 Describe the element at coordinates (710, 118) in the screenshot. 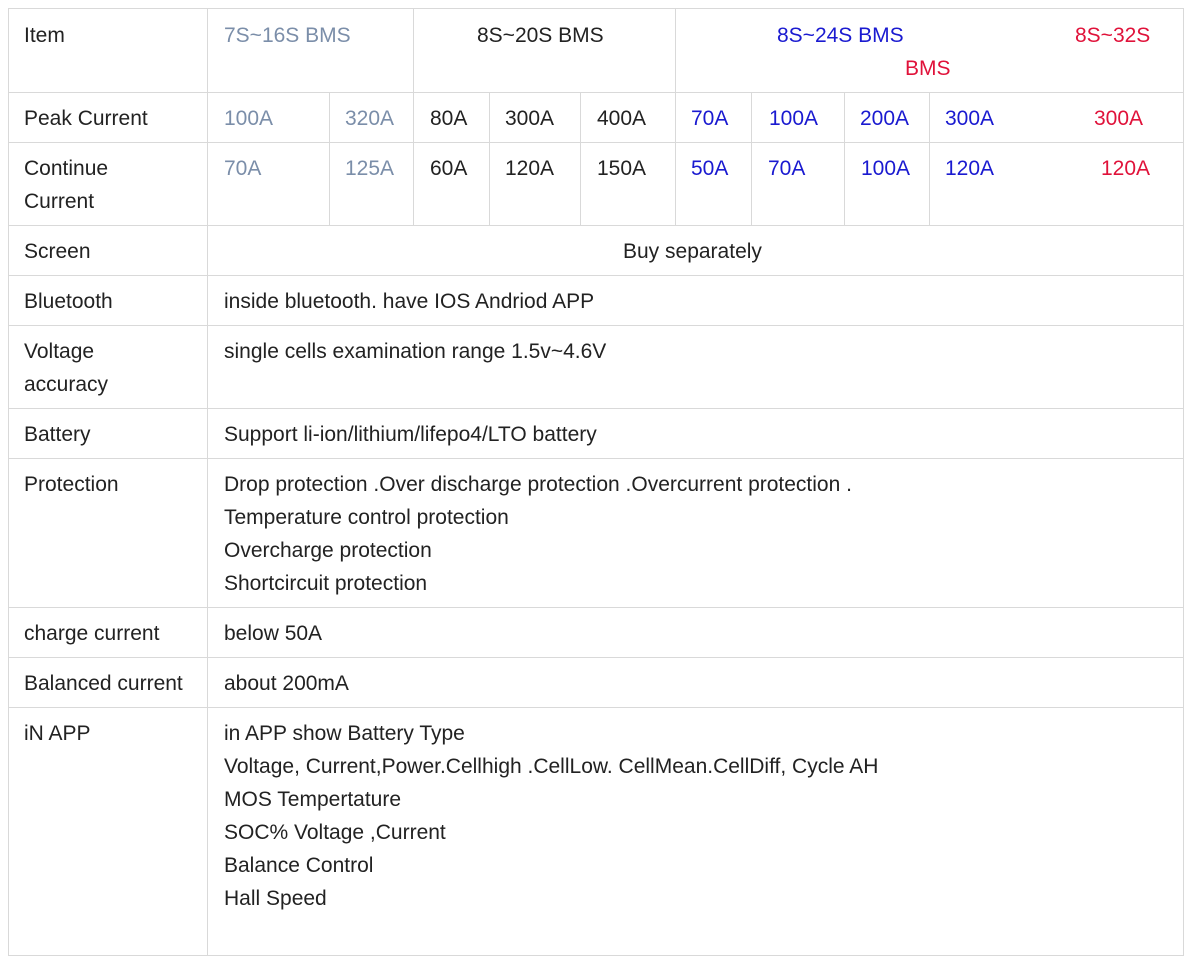

I see `peak-value-cell: 70A` at that location.